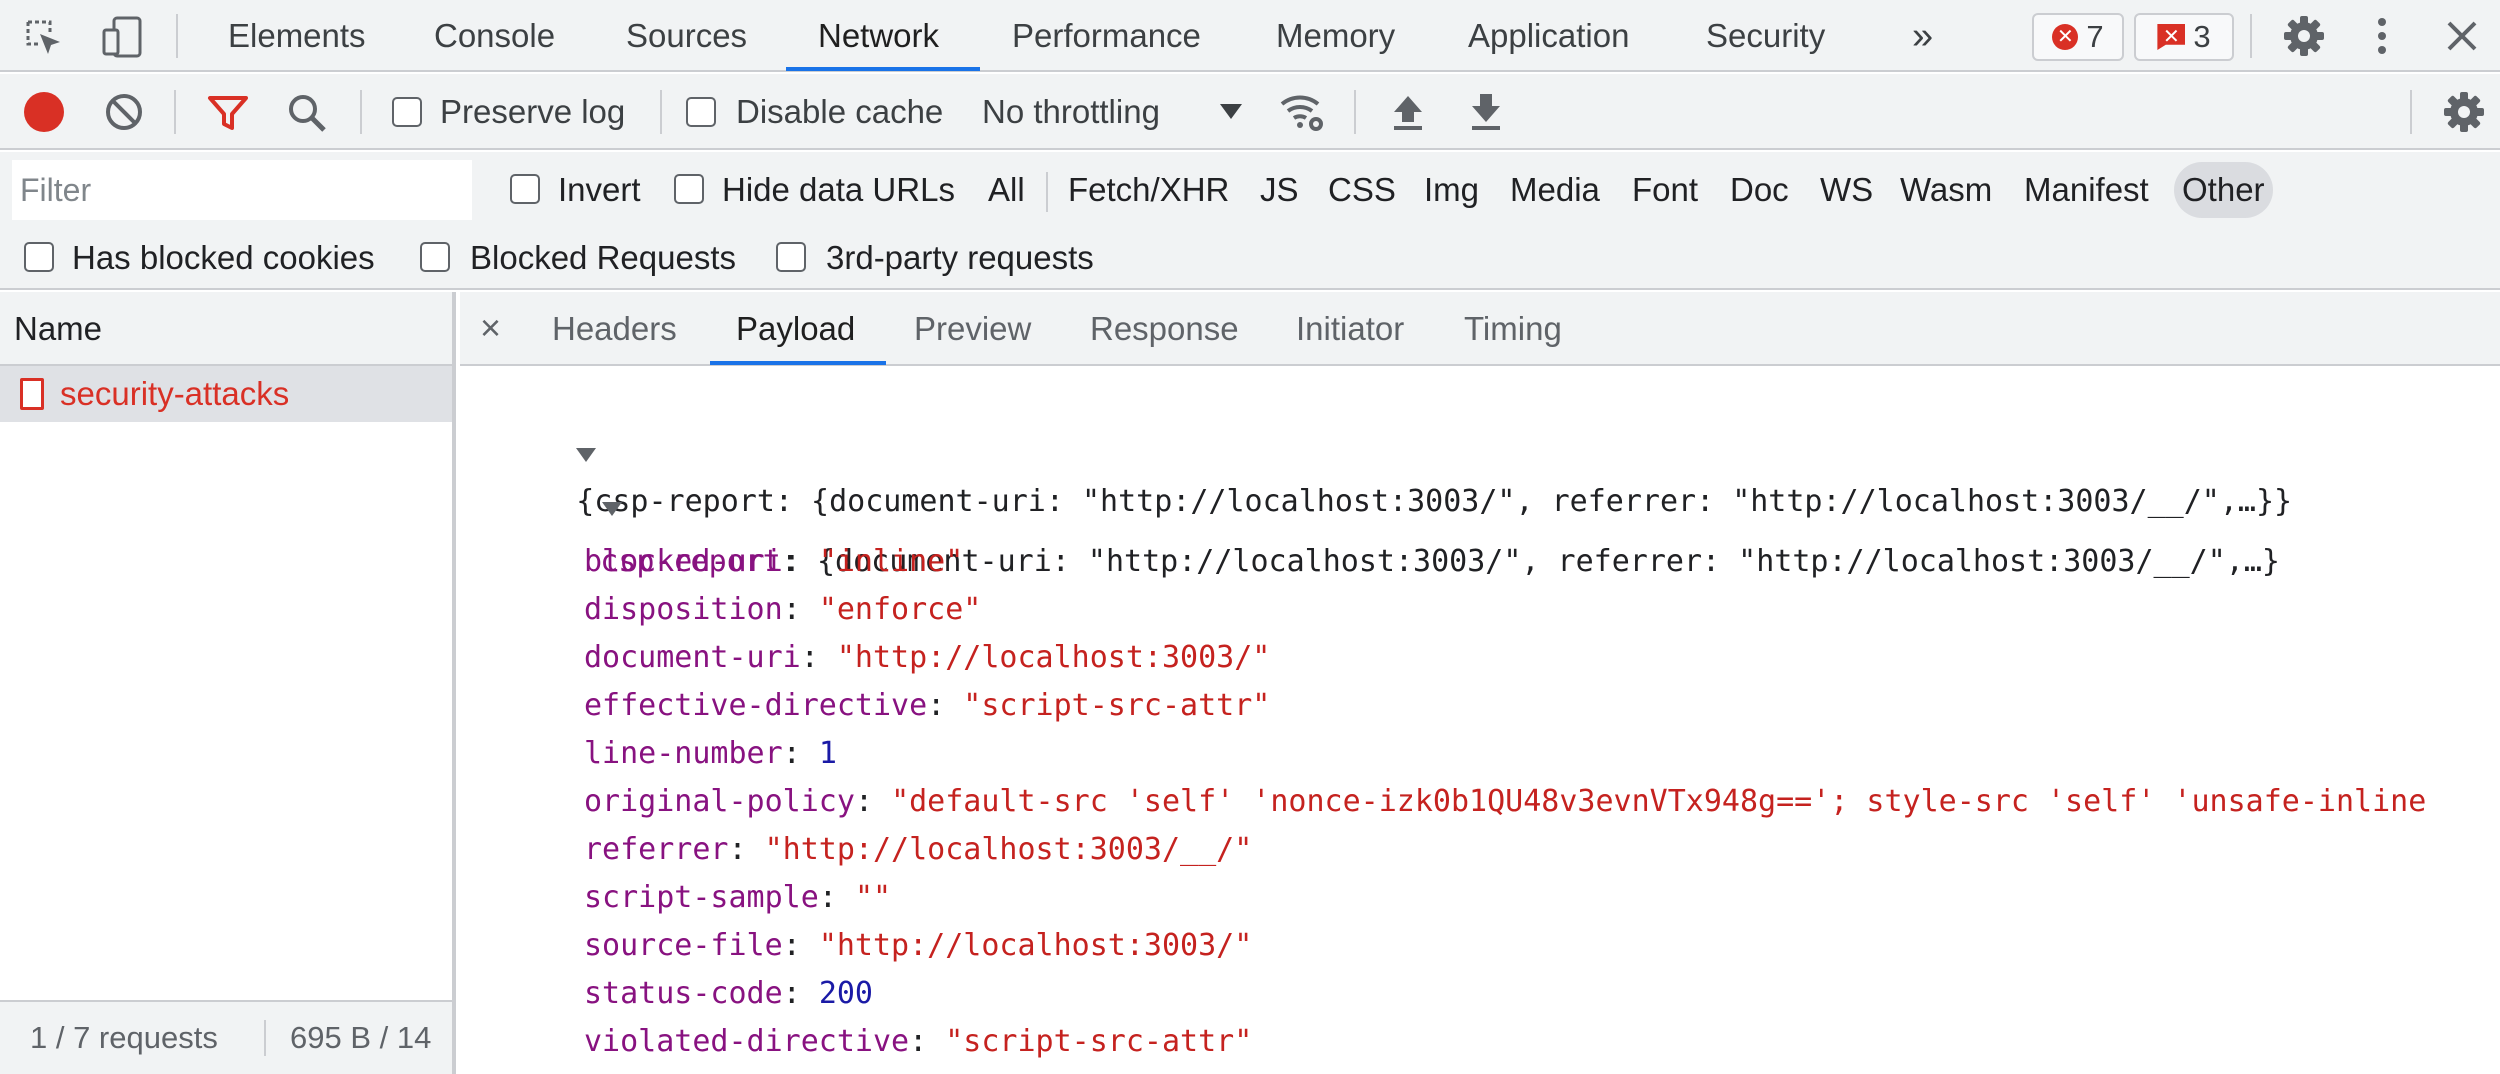 This screenshot has width=2500, height=1074. Describe the element at coordinates (1148, 190) in the screenshot. I see `type-filter-fetch-xhr: Fetch/XHR` at that location.